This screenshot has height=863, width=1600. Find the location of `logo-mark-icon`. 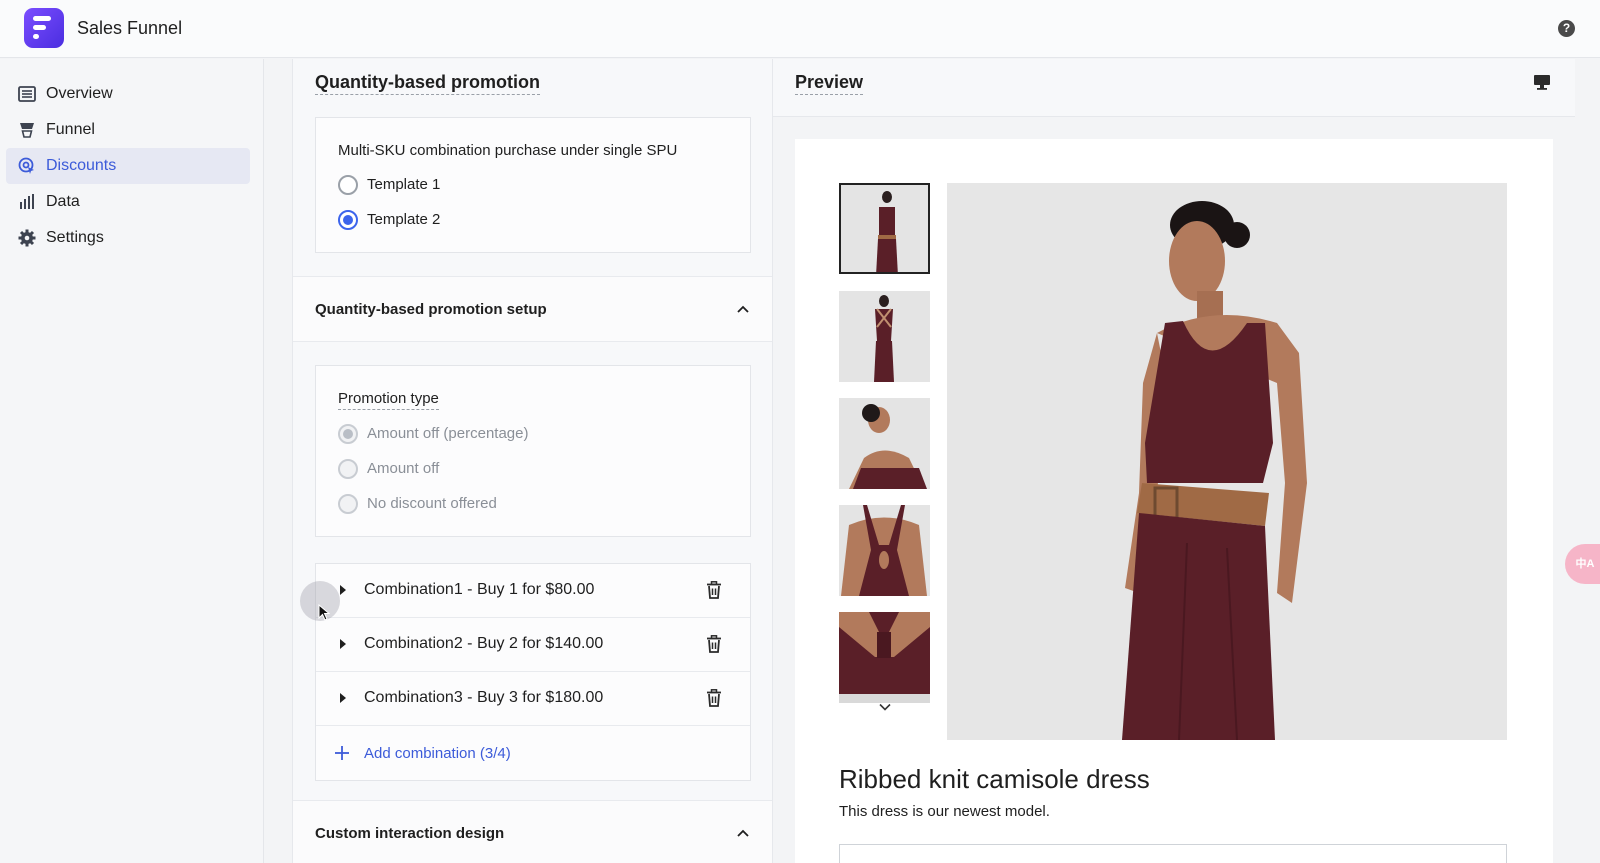

logo-mark-icon is located at coordinates (42, 27).